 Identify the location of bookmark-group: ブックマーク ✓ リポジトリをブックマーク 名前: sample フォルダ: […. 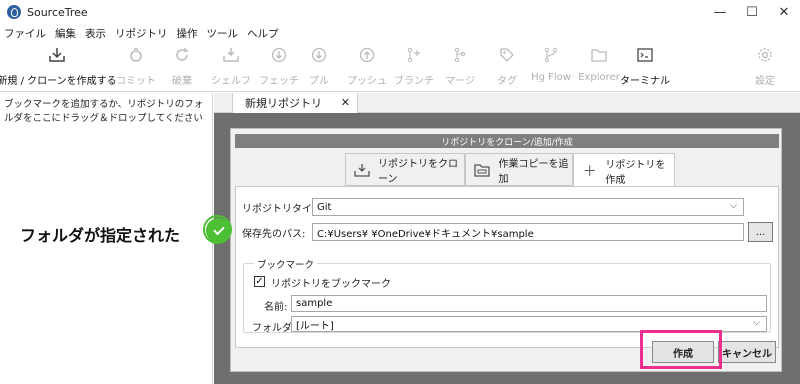
(507, 295).